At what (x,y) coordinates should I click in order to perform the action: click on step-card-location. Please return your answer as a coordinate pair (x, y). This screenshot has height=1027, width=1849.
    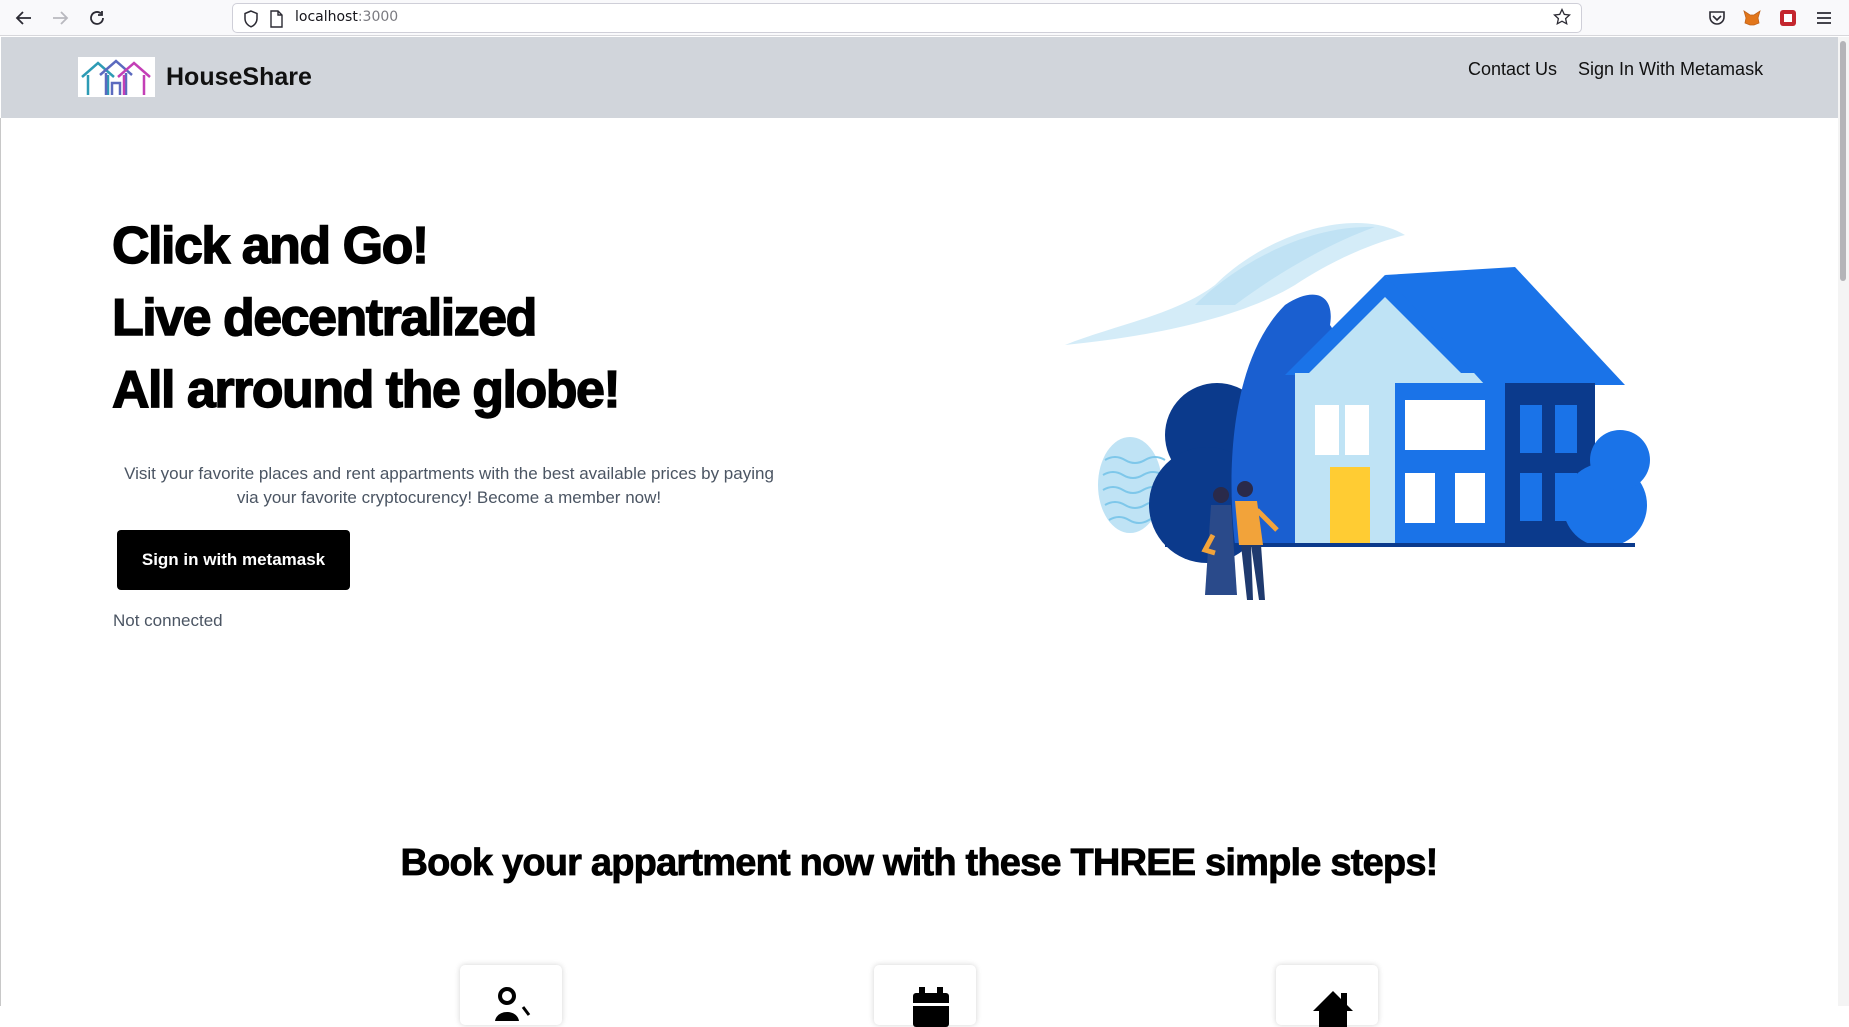
    Looking at the image, I should click on (511, 995).